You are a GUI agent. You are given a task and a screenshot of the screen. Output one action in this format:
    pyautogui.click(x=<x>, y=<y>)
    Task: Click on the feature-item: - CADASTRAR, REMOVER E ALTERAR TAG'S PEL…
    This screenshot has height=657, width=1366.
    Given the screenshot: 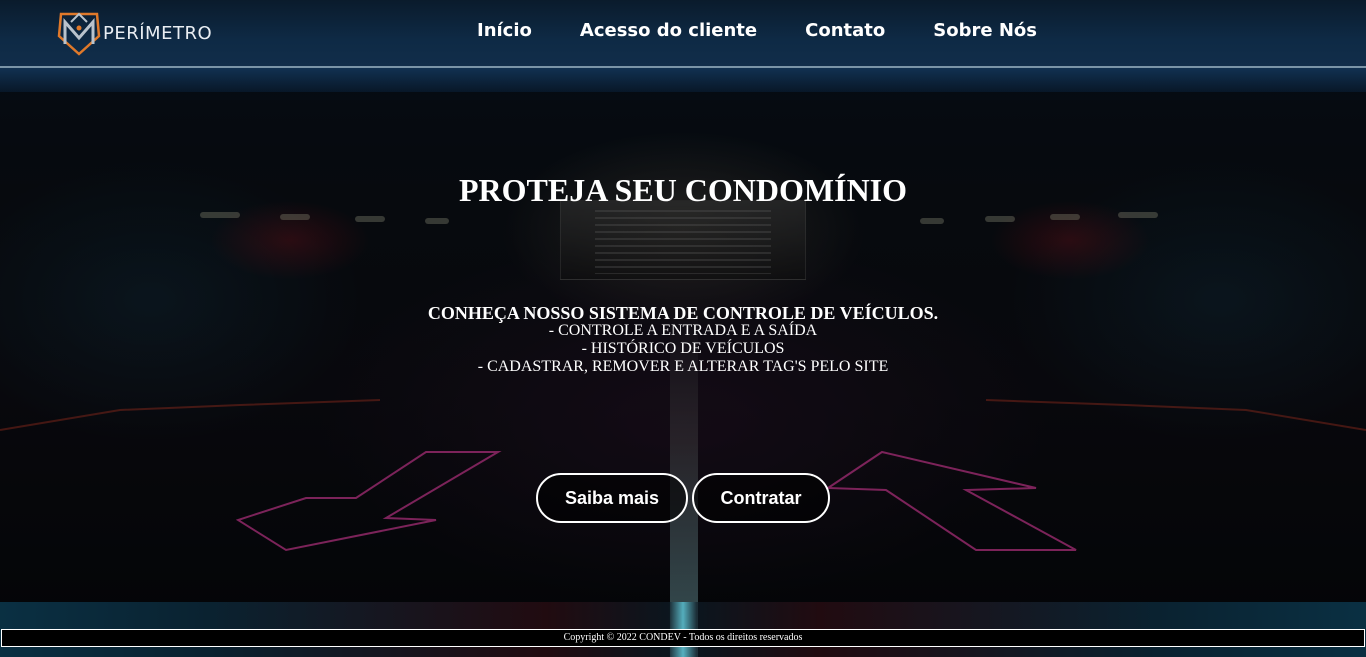 What is the action you would take?
    pyautogui.click(x=683, y=366)
    